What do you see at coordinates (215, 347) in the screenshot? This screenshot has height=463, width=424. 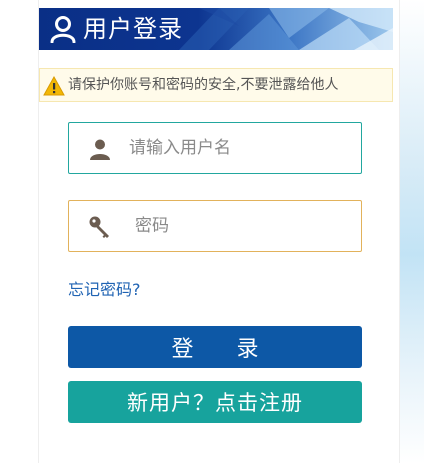 I see `login-button: 登 录` at bounding box center [215, 347].